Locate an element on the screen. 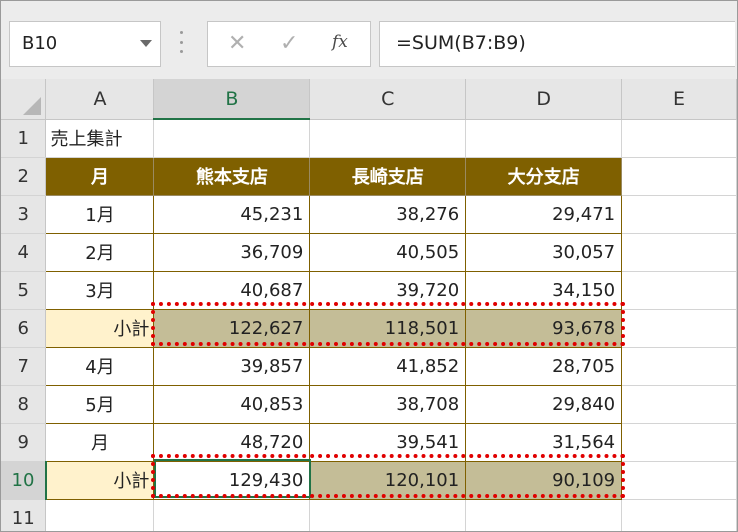 This screenshot has height=532, width=738. sheet-row: 5 3月 40,687 39,720 34,150 is located at coordinates (369, 290).